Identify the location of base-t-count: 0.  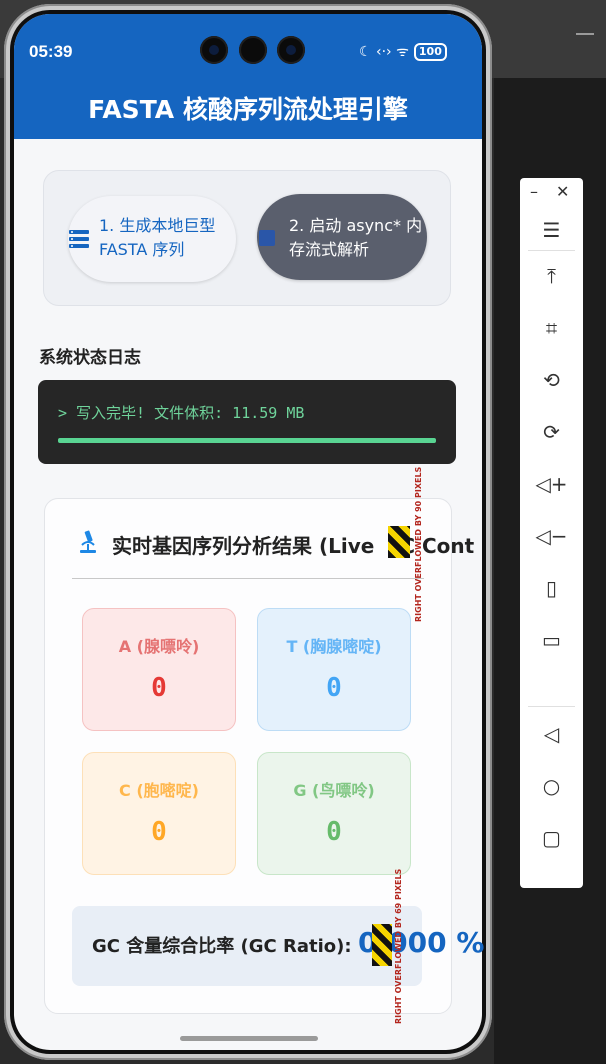
(334, 688).